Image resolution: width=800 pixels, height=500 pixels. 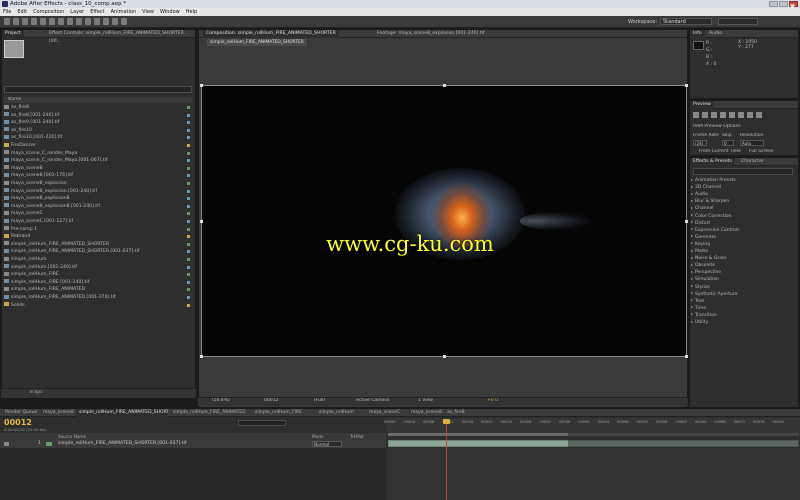 I want to click on effects-category: Utility, so click(x=741, y=322).